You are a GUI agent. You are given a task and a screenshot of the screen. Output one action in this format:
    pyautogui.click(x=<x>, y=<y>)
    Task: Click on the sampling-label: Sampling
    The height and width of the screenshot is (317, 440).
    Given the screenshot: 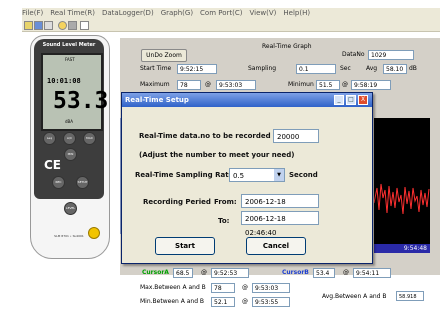 What is the action you would take?
    pyautogui.click(x=262, y=68)
    